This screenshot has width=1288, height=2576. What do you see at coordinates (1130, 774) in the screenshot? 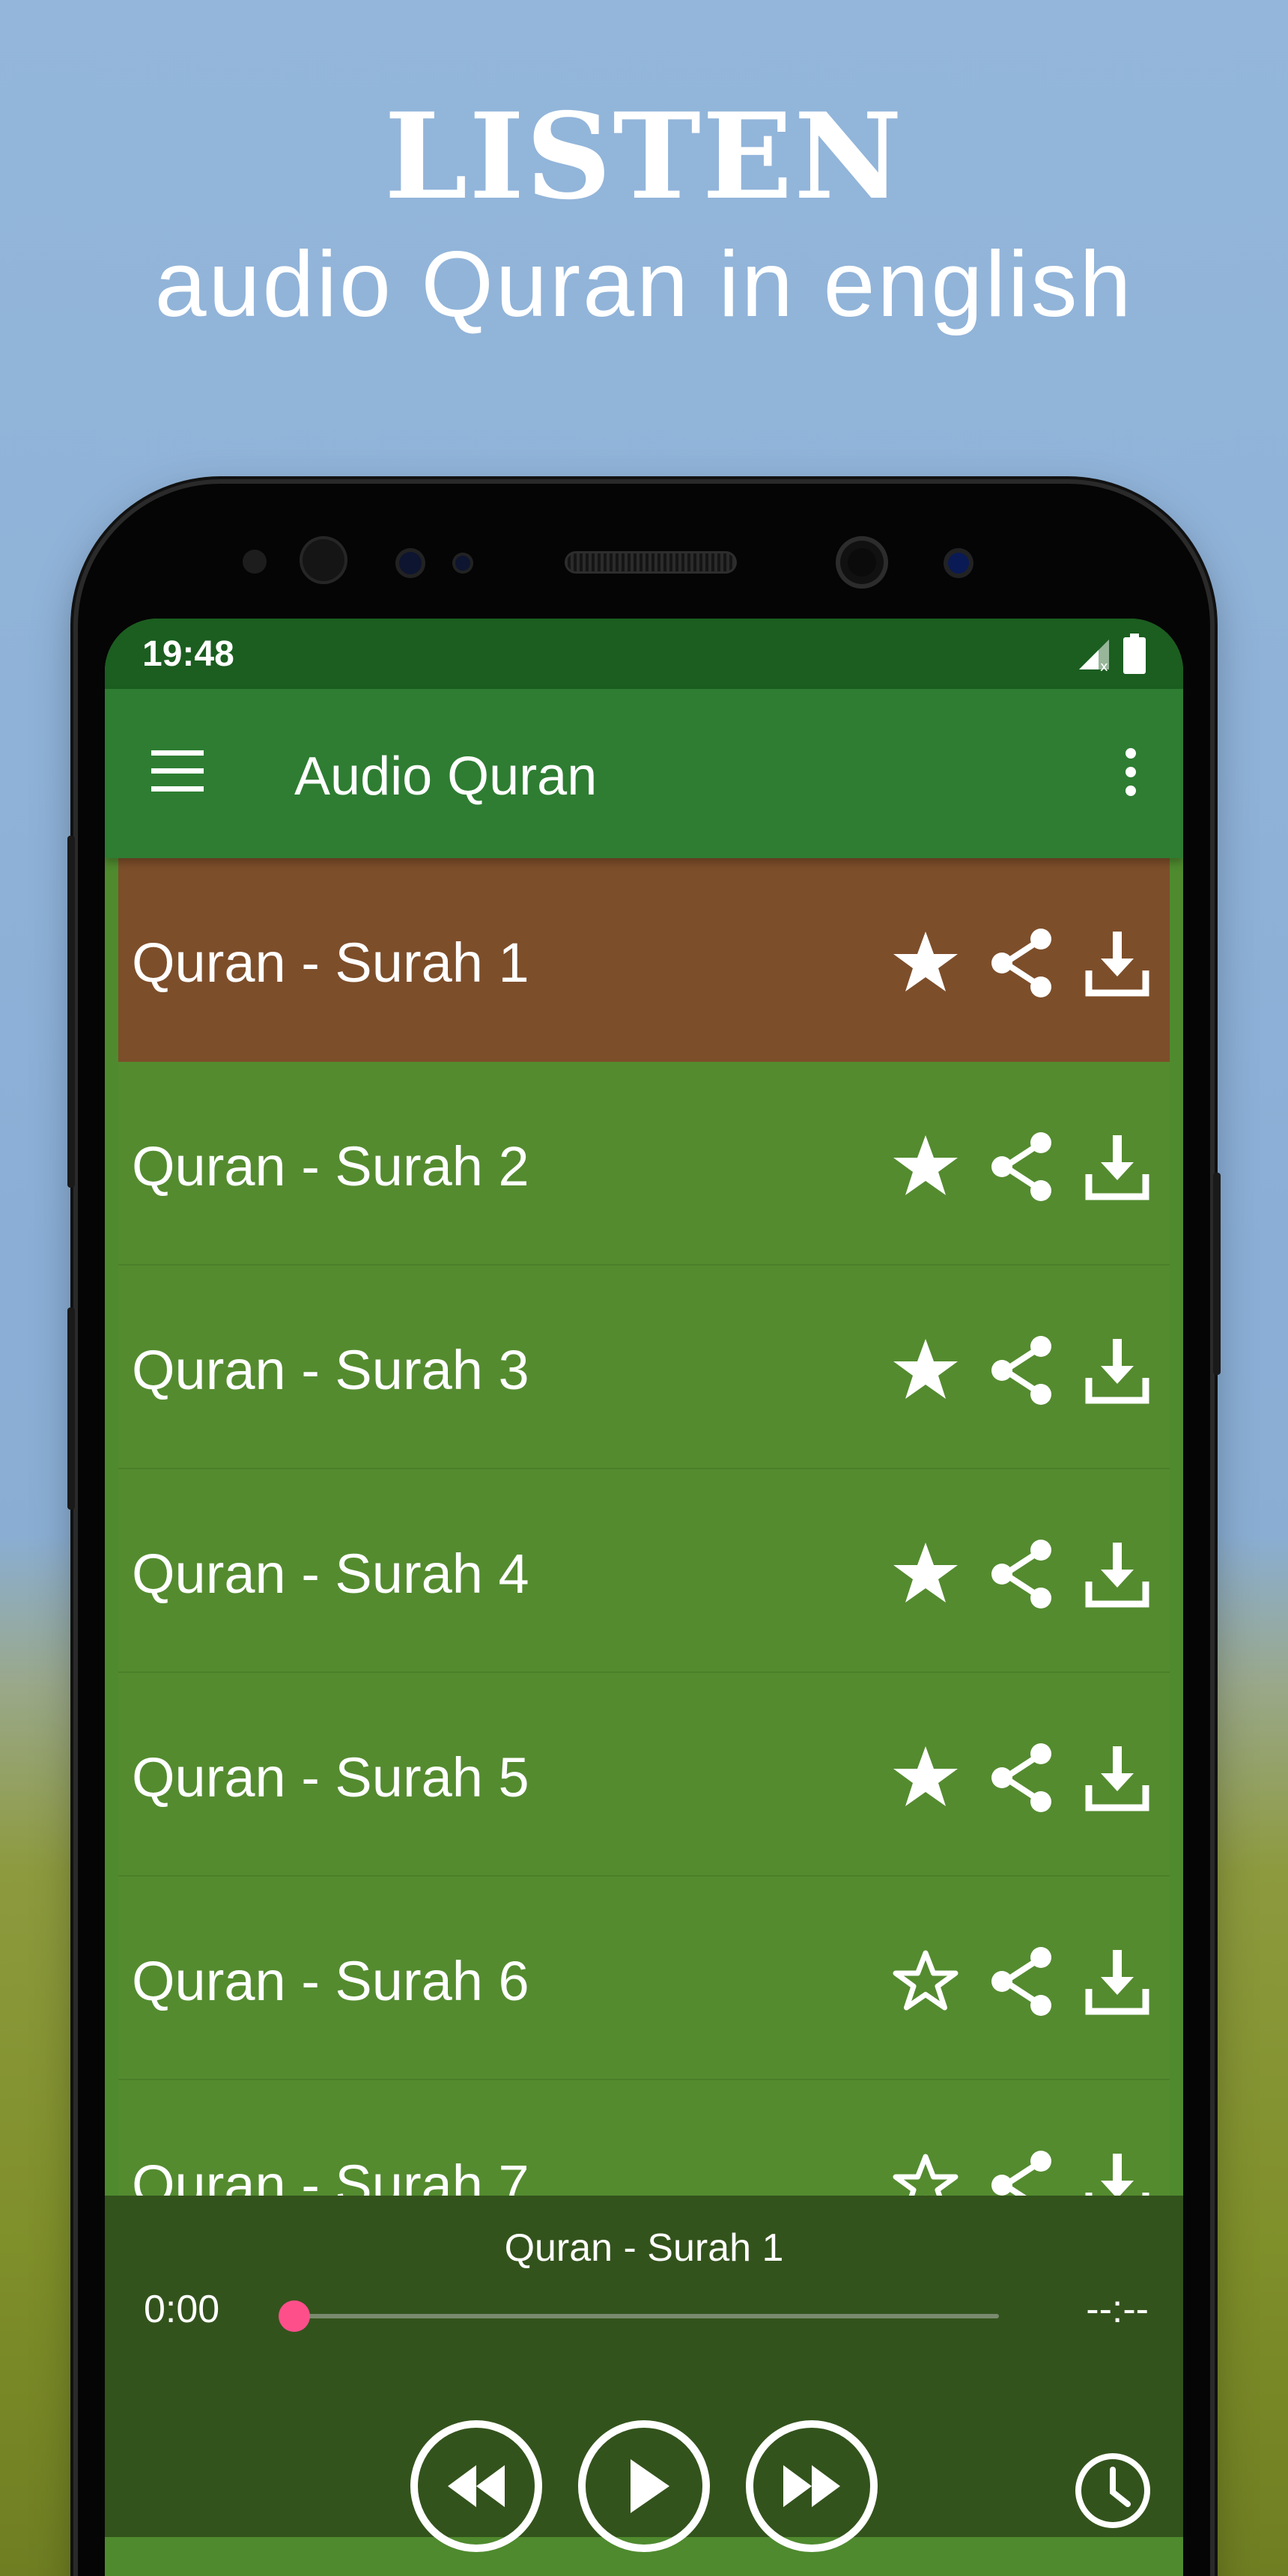
I see `more-vert-icon` at bounding box center [1130, 774].